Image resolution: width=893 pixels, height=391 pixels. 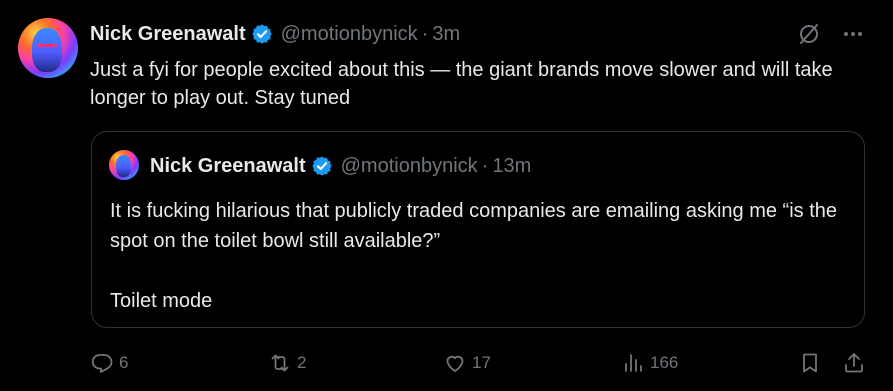 What do you see at coordinates (481, 362) in the screenshot?
I see `like-count: 17` at bounding box center [481, 362].